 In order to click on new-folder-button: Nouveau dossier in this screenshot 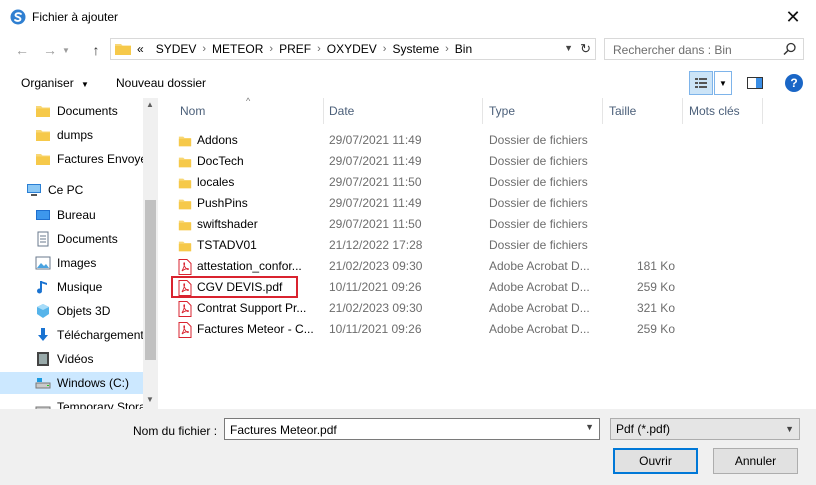, I will do `click(161, 83)`.